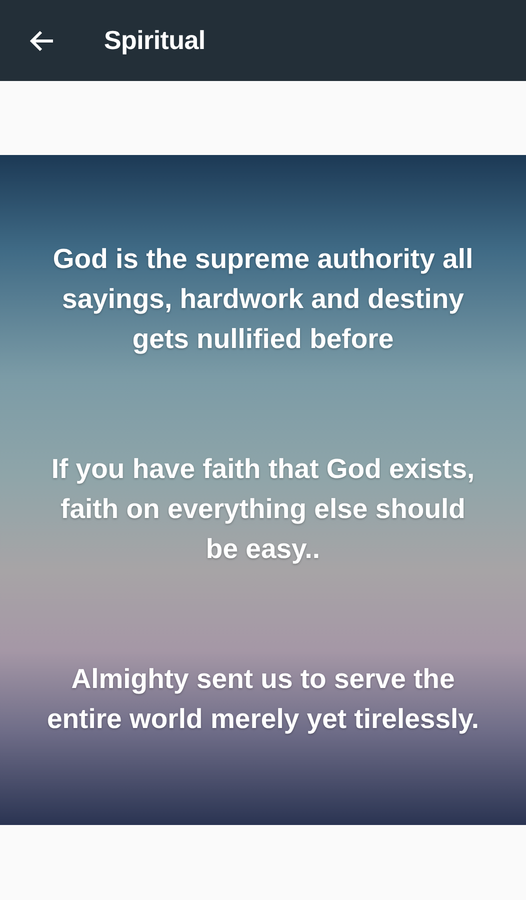  I want to click on quote-text: Almighty sent us to serve the entire world merely yet tirelessly., so click(263, 699).